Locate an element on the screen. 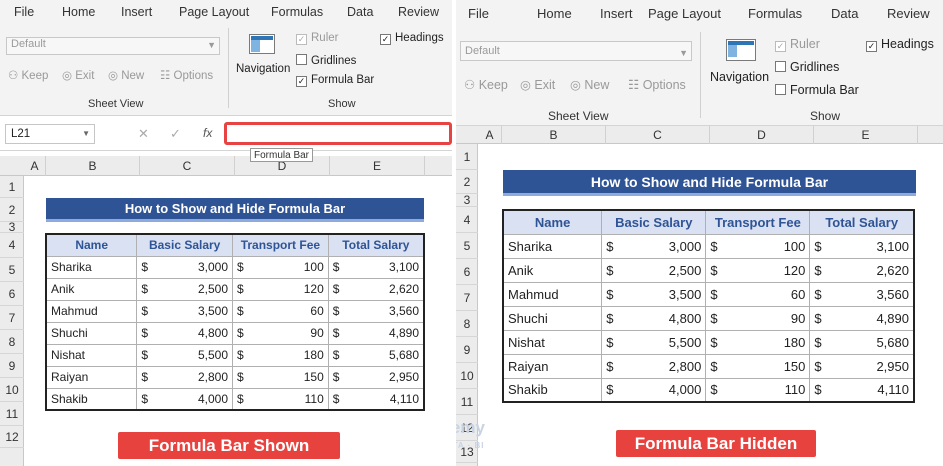  name-cell: Shuchi is located at coordinates (91, 333).